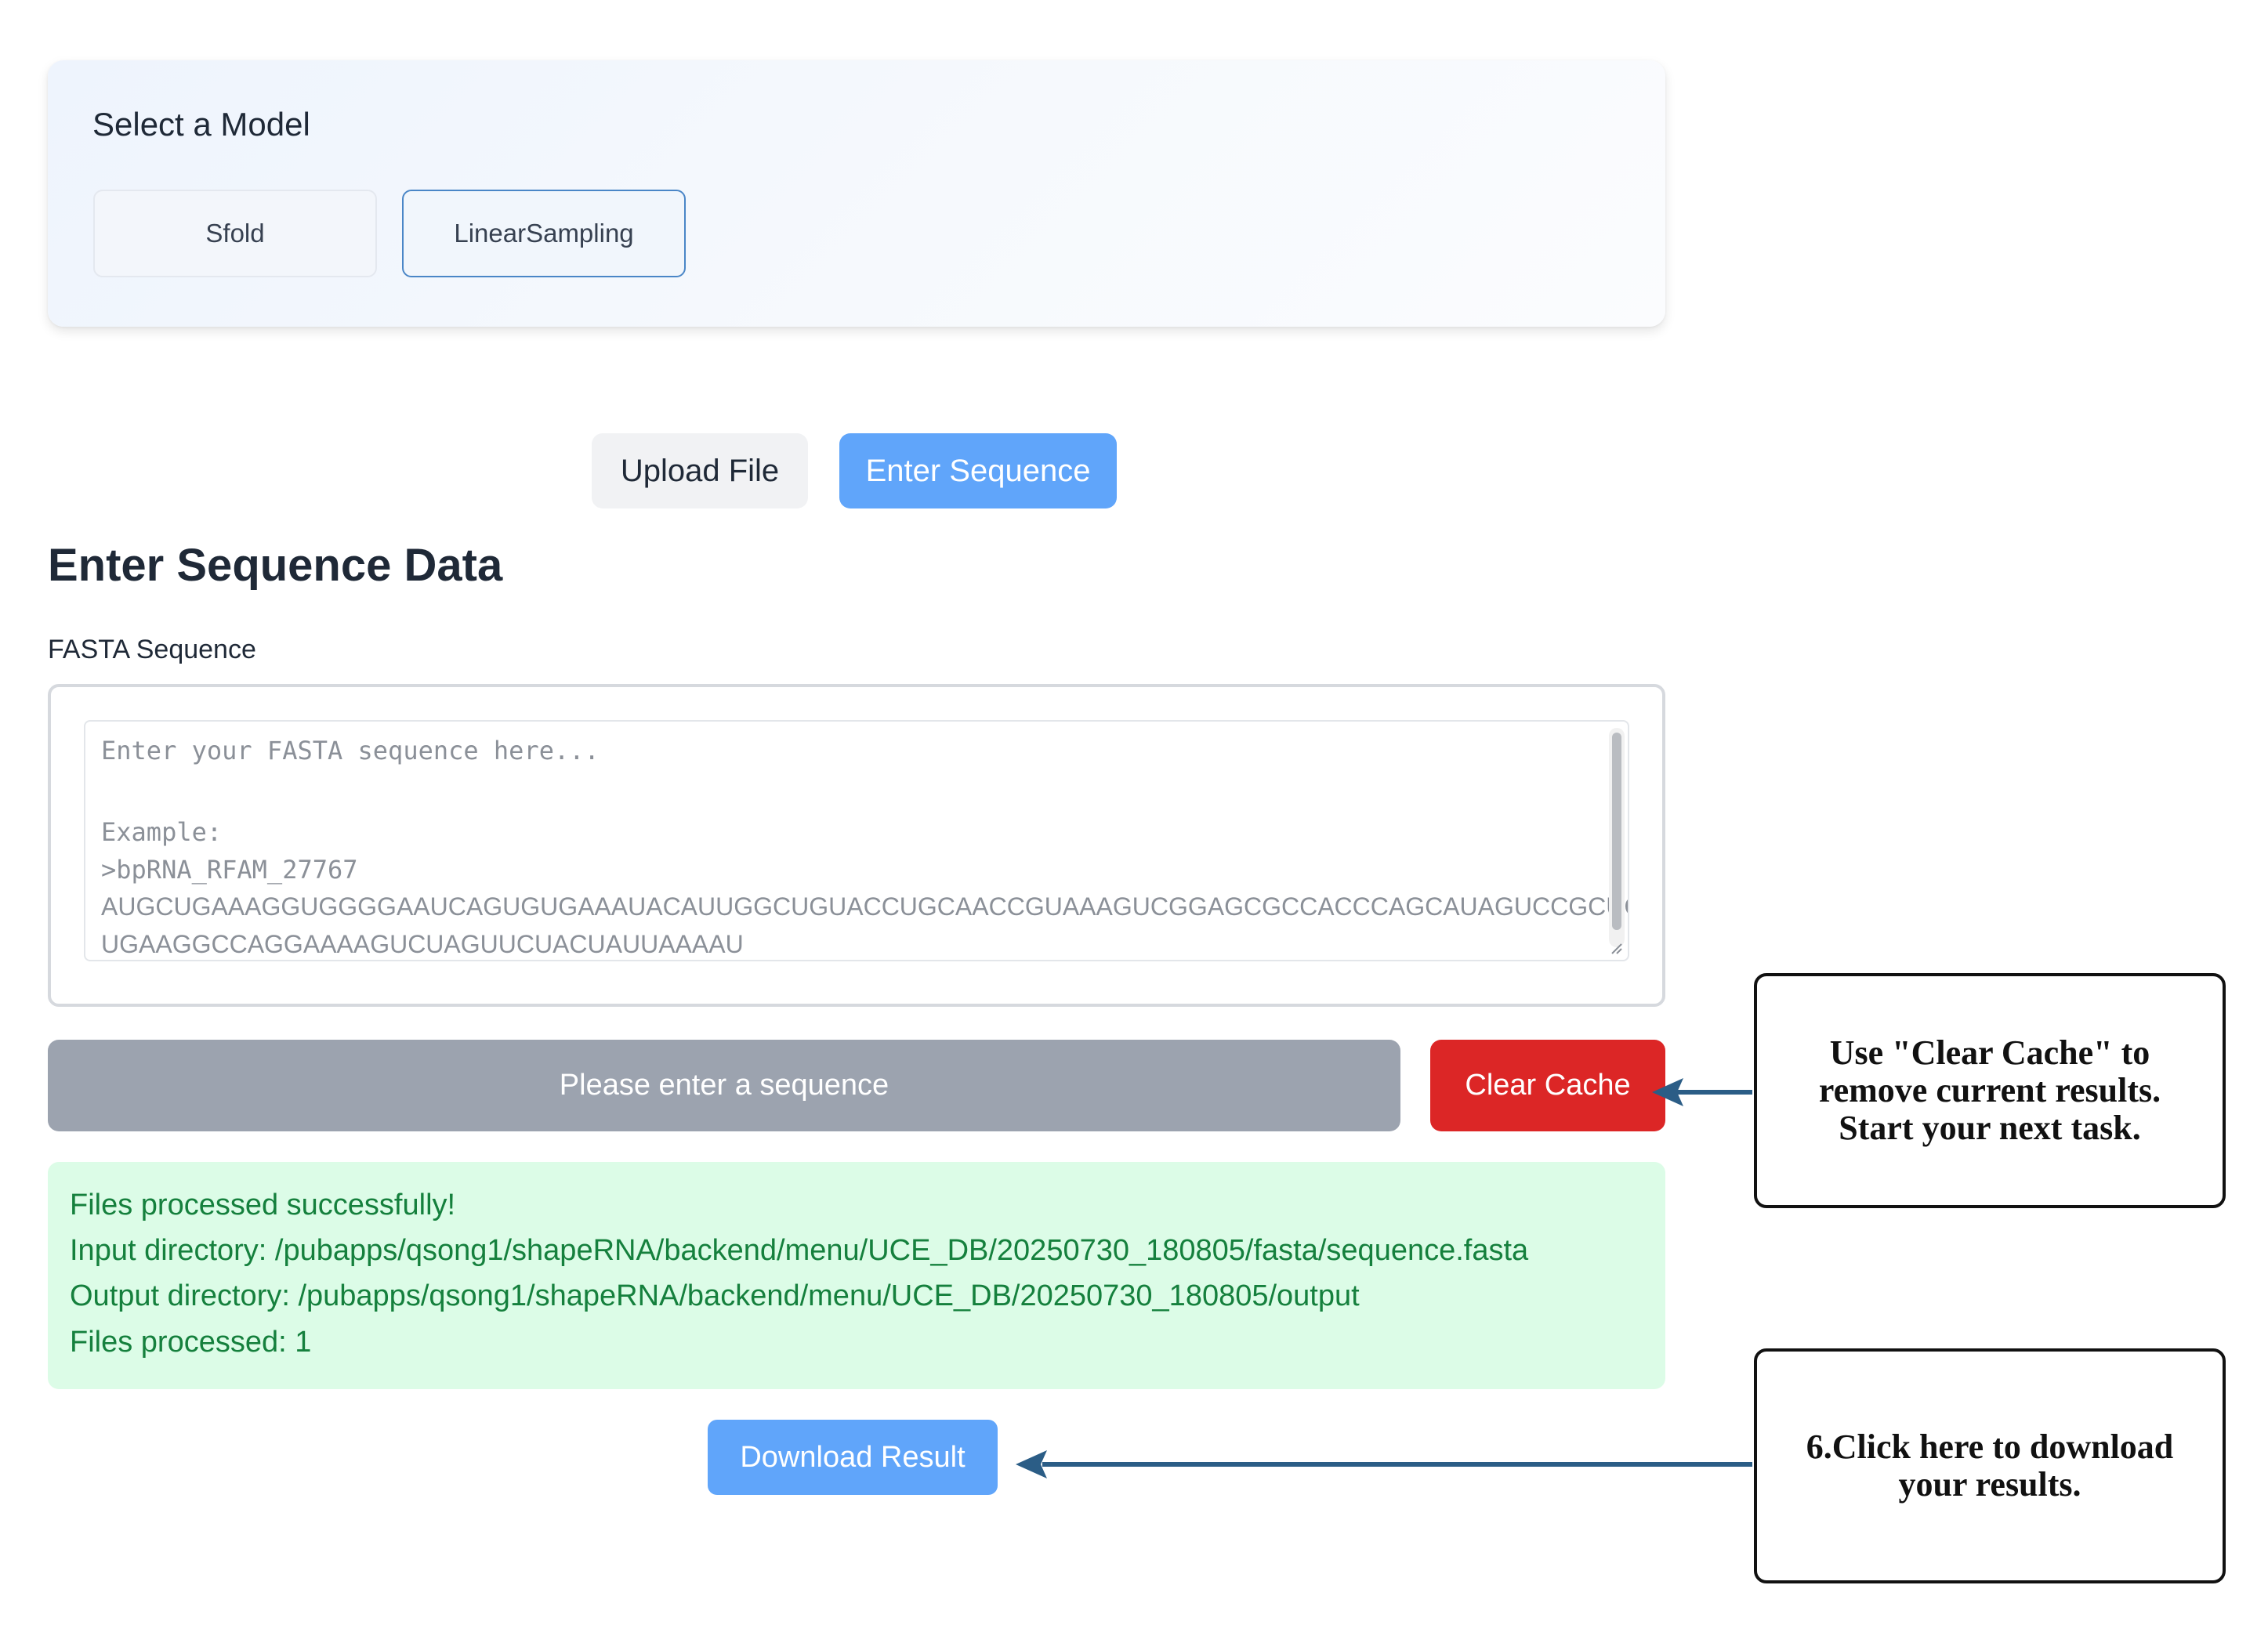 This screenshot has height=1643, width=2268. Describe the element at coordinates (1616, 832) in the screenshot. I see `textarea-scrollbar-thumb` at that location.